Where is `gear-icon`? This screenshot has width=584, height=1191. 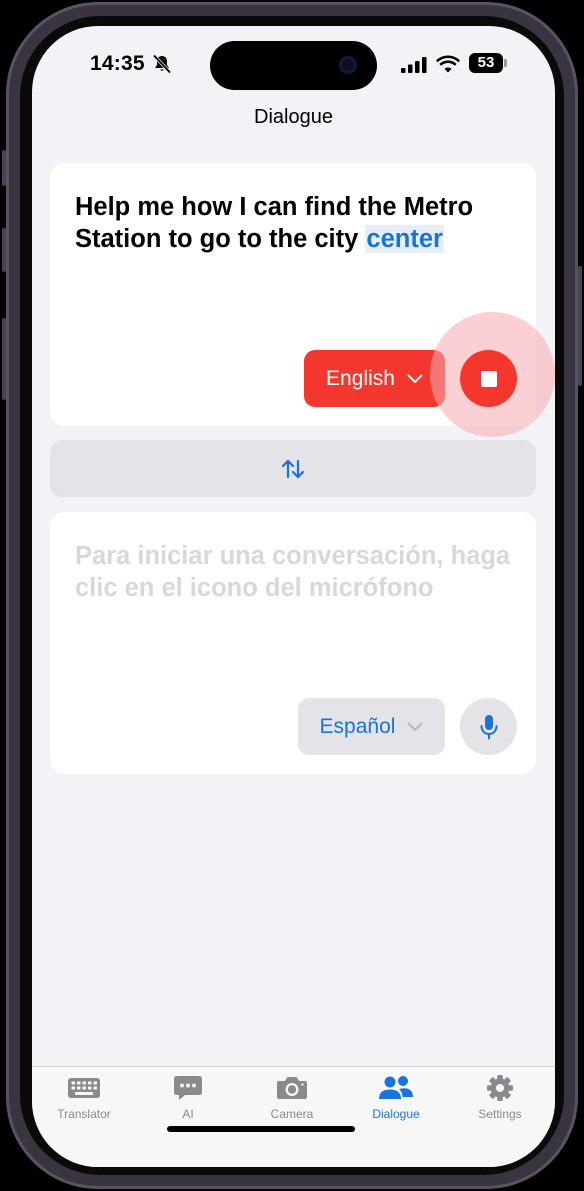
gear-icon is located at coordinates (500, 1088).